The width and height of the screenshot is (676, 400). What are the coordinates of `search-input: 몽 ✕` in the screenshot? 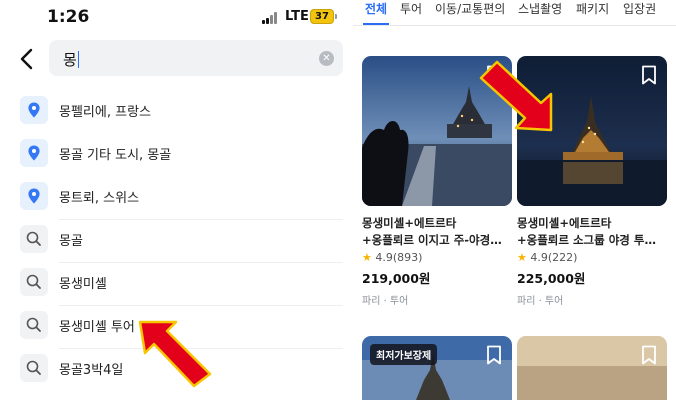 It's located at (196, 58).